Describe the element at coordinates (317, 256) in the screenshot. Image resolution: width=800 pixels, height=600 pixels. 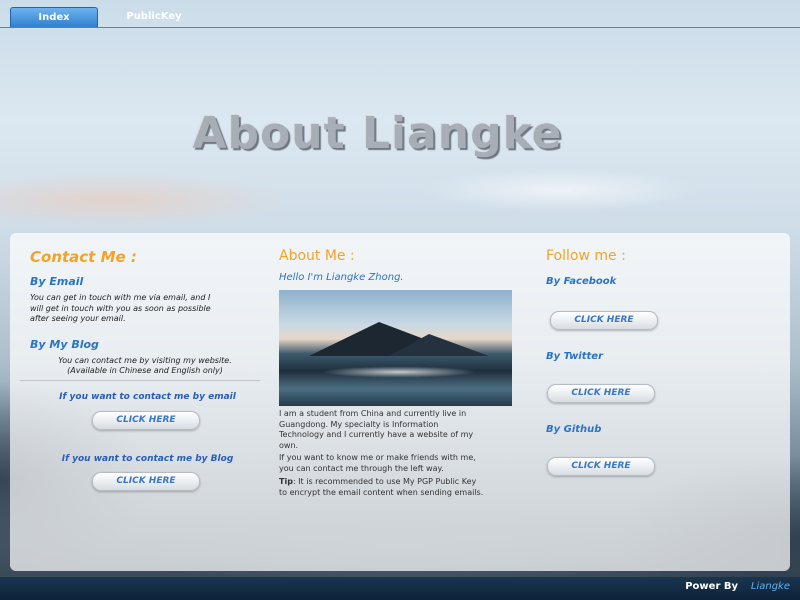
I see `about-title: About Me :` at that location.